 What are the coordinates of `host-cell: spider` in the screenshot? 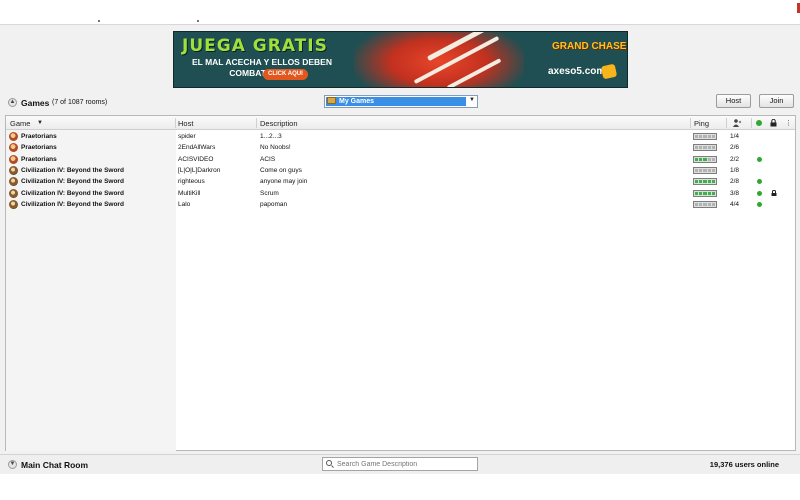 It's located at (187, 136).